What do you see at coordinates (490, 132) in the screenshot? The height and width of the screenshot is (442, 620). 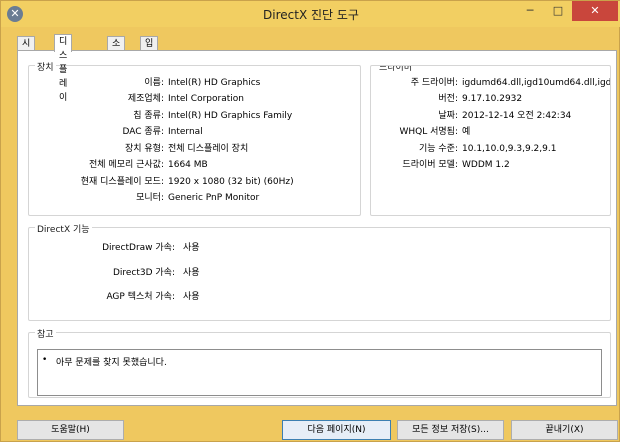 I see `driver-row: WHQL 서명됨: 예` at bounding box center [490, 132].